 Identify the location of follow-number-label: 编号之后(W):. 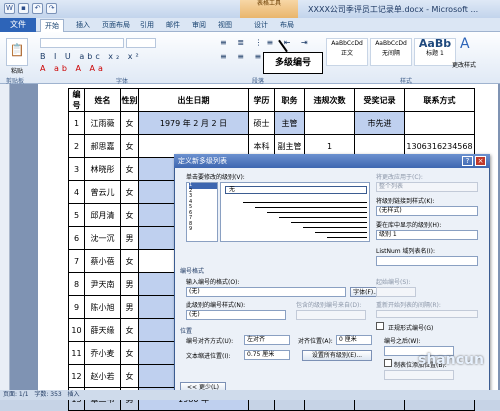
(402, 341).